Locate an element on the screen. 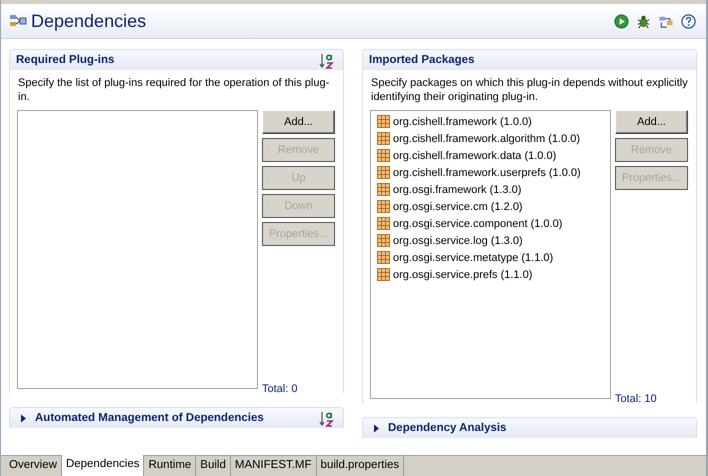 The width and height of the screenshot is (708, 476). editor-title: Dependencies is located at coordinates (88, 21).